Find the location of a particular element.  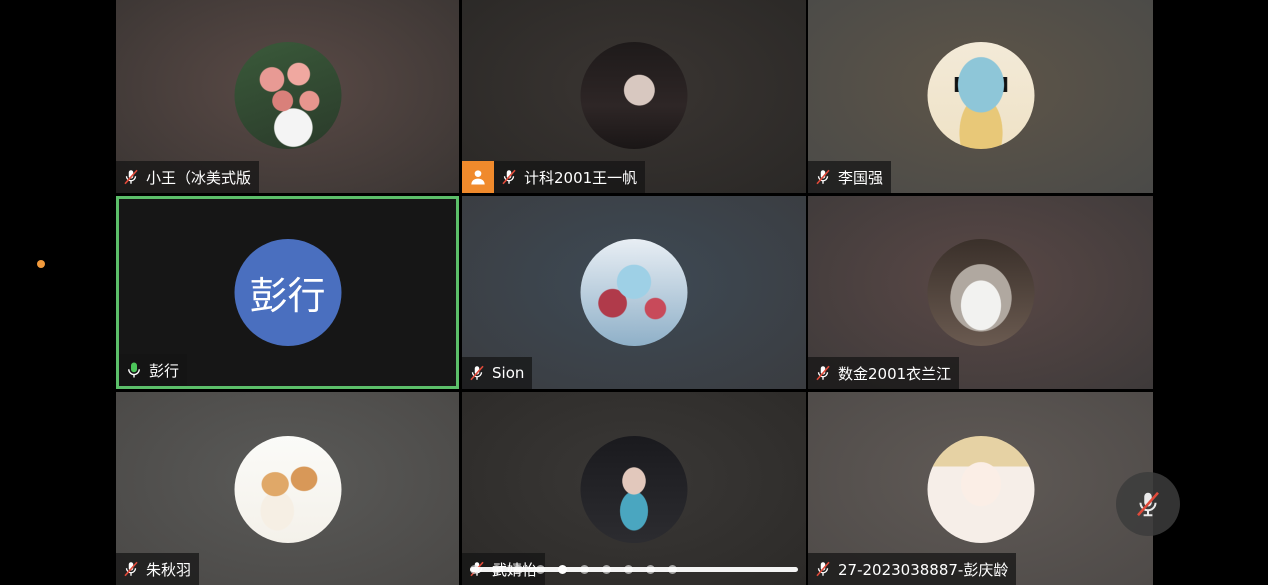

floating-mic-button is located at coordinates (1148, 504).